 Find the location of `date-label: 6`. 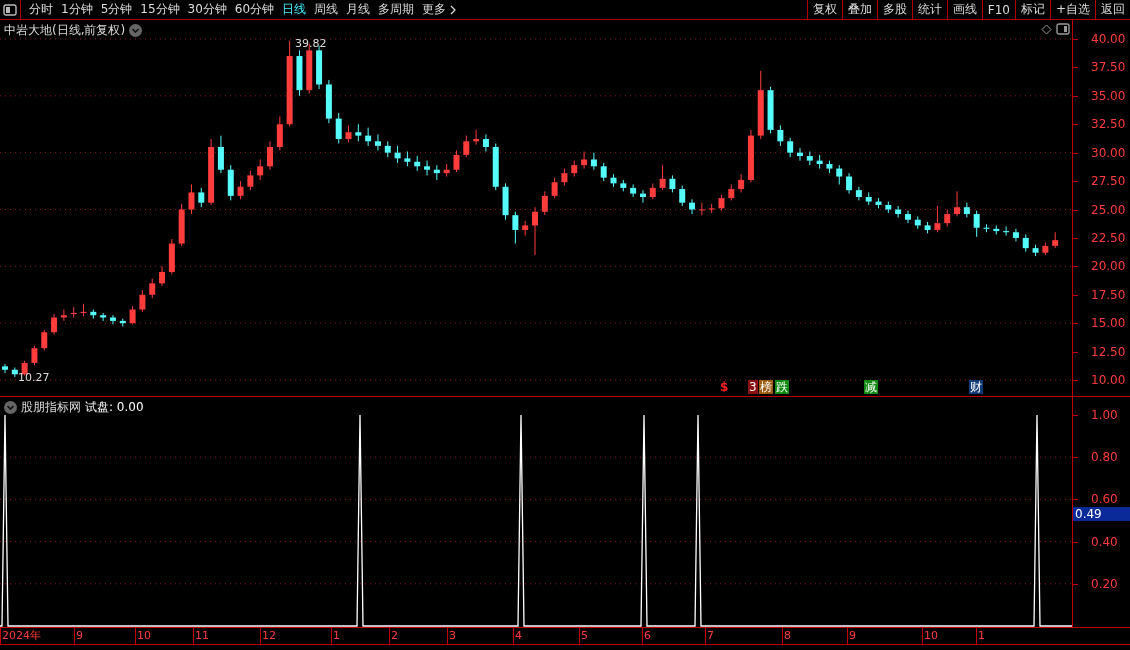

date-label: 6 is located at coordinates (647, 636).